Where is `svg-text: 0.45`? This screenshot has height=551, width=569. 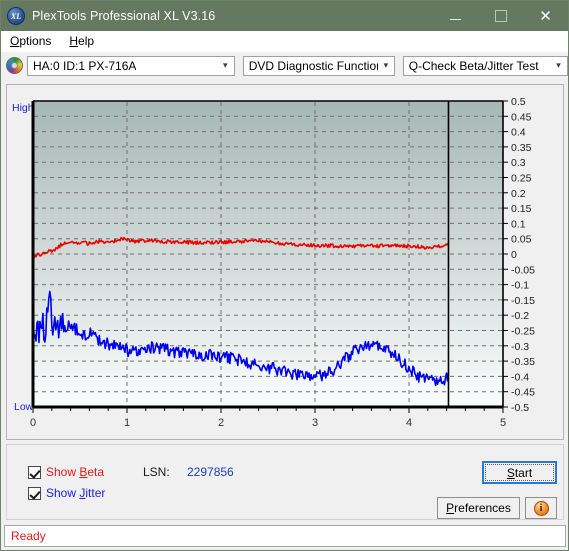
svg-text: 0.45 is located at coordinates (521, 117).